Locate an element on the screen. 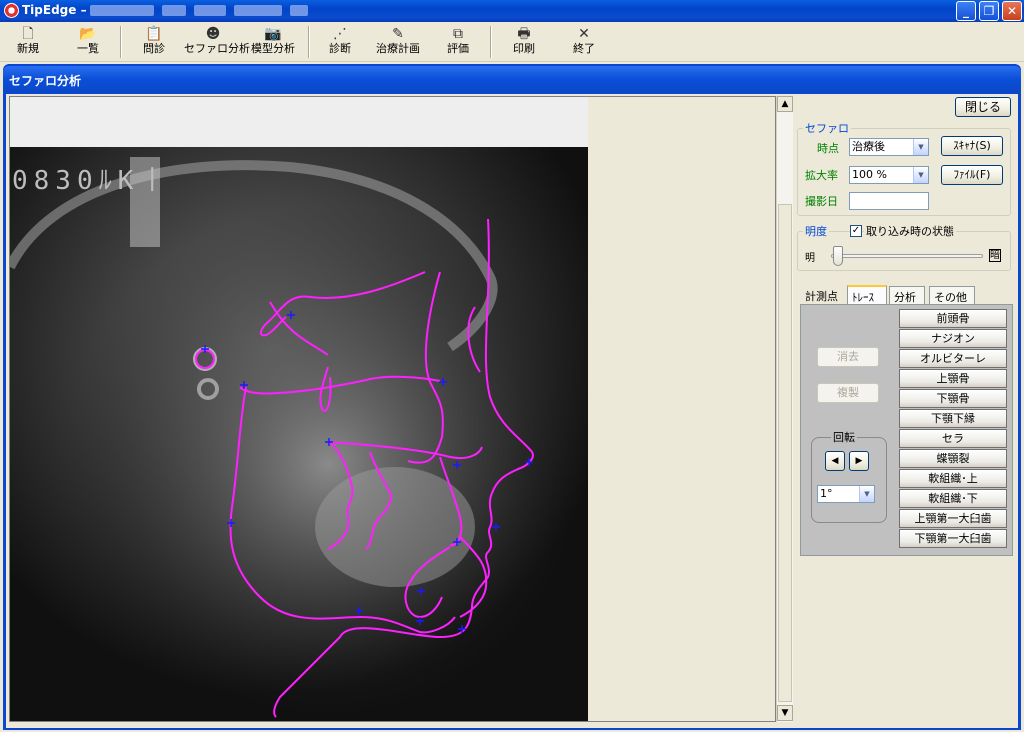 The width and height of the screenshot is (1024, 732). child-window-titlebar: セファロ分析 is located at coordinates (512, 79).